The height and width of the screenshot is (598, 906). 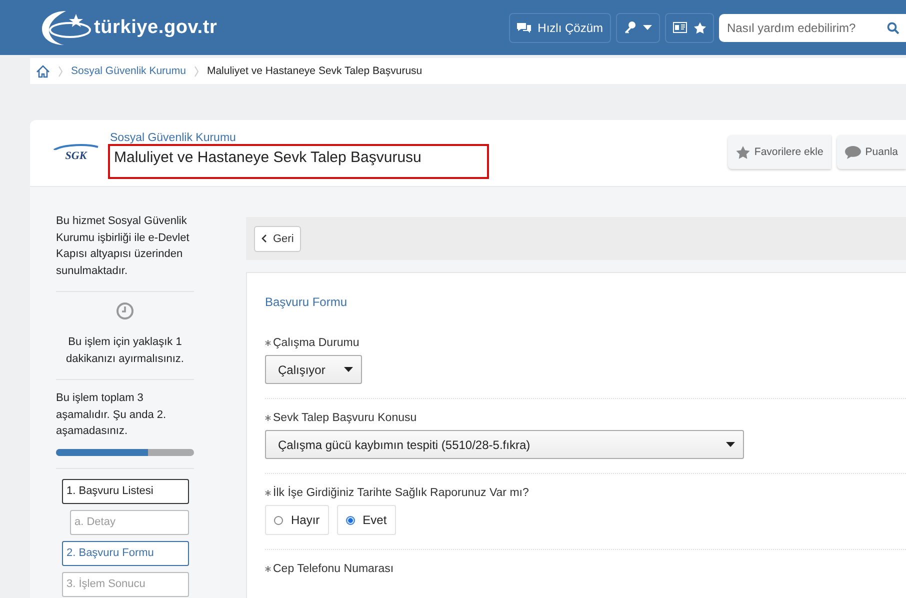 What do you see at coordinates (313, 369) in the screenshot?
I see `dropdown: Çalışıyor` at bounding box center [313, 369].